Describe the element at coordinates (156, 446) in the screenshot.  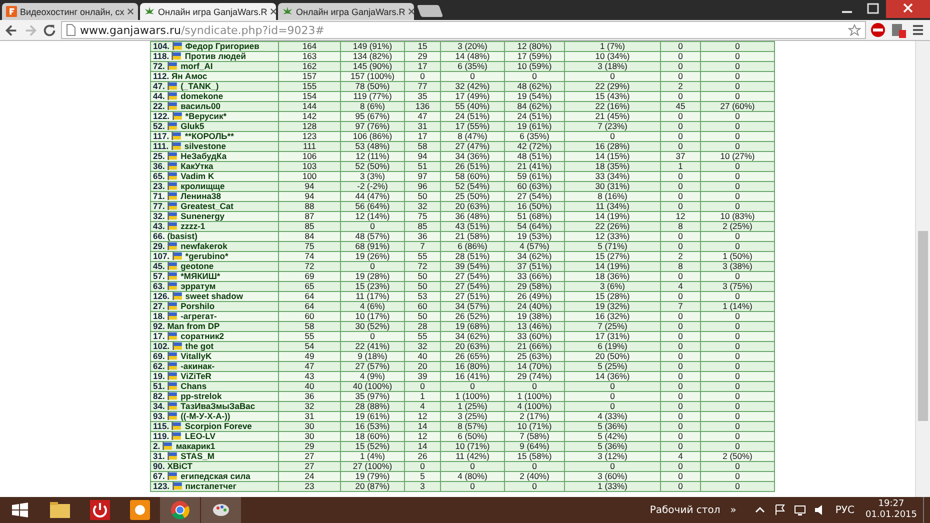
I see `rank-number: 2.` at that location.